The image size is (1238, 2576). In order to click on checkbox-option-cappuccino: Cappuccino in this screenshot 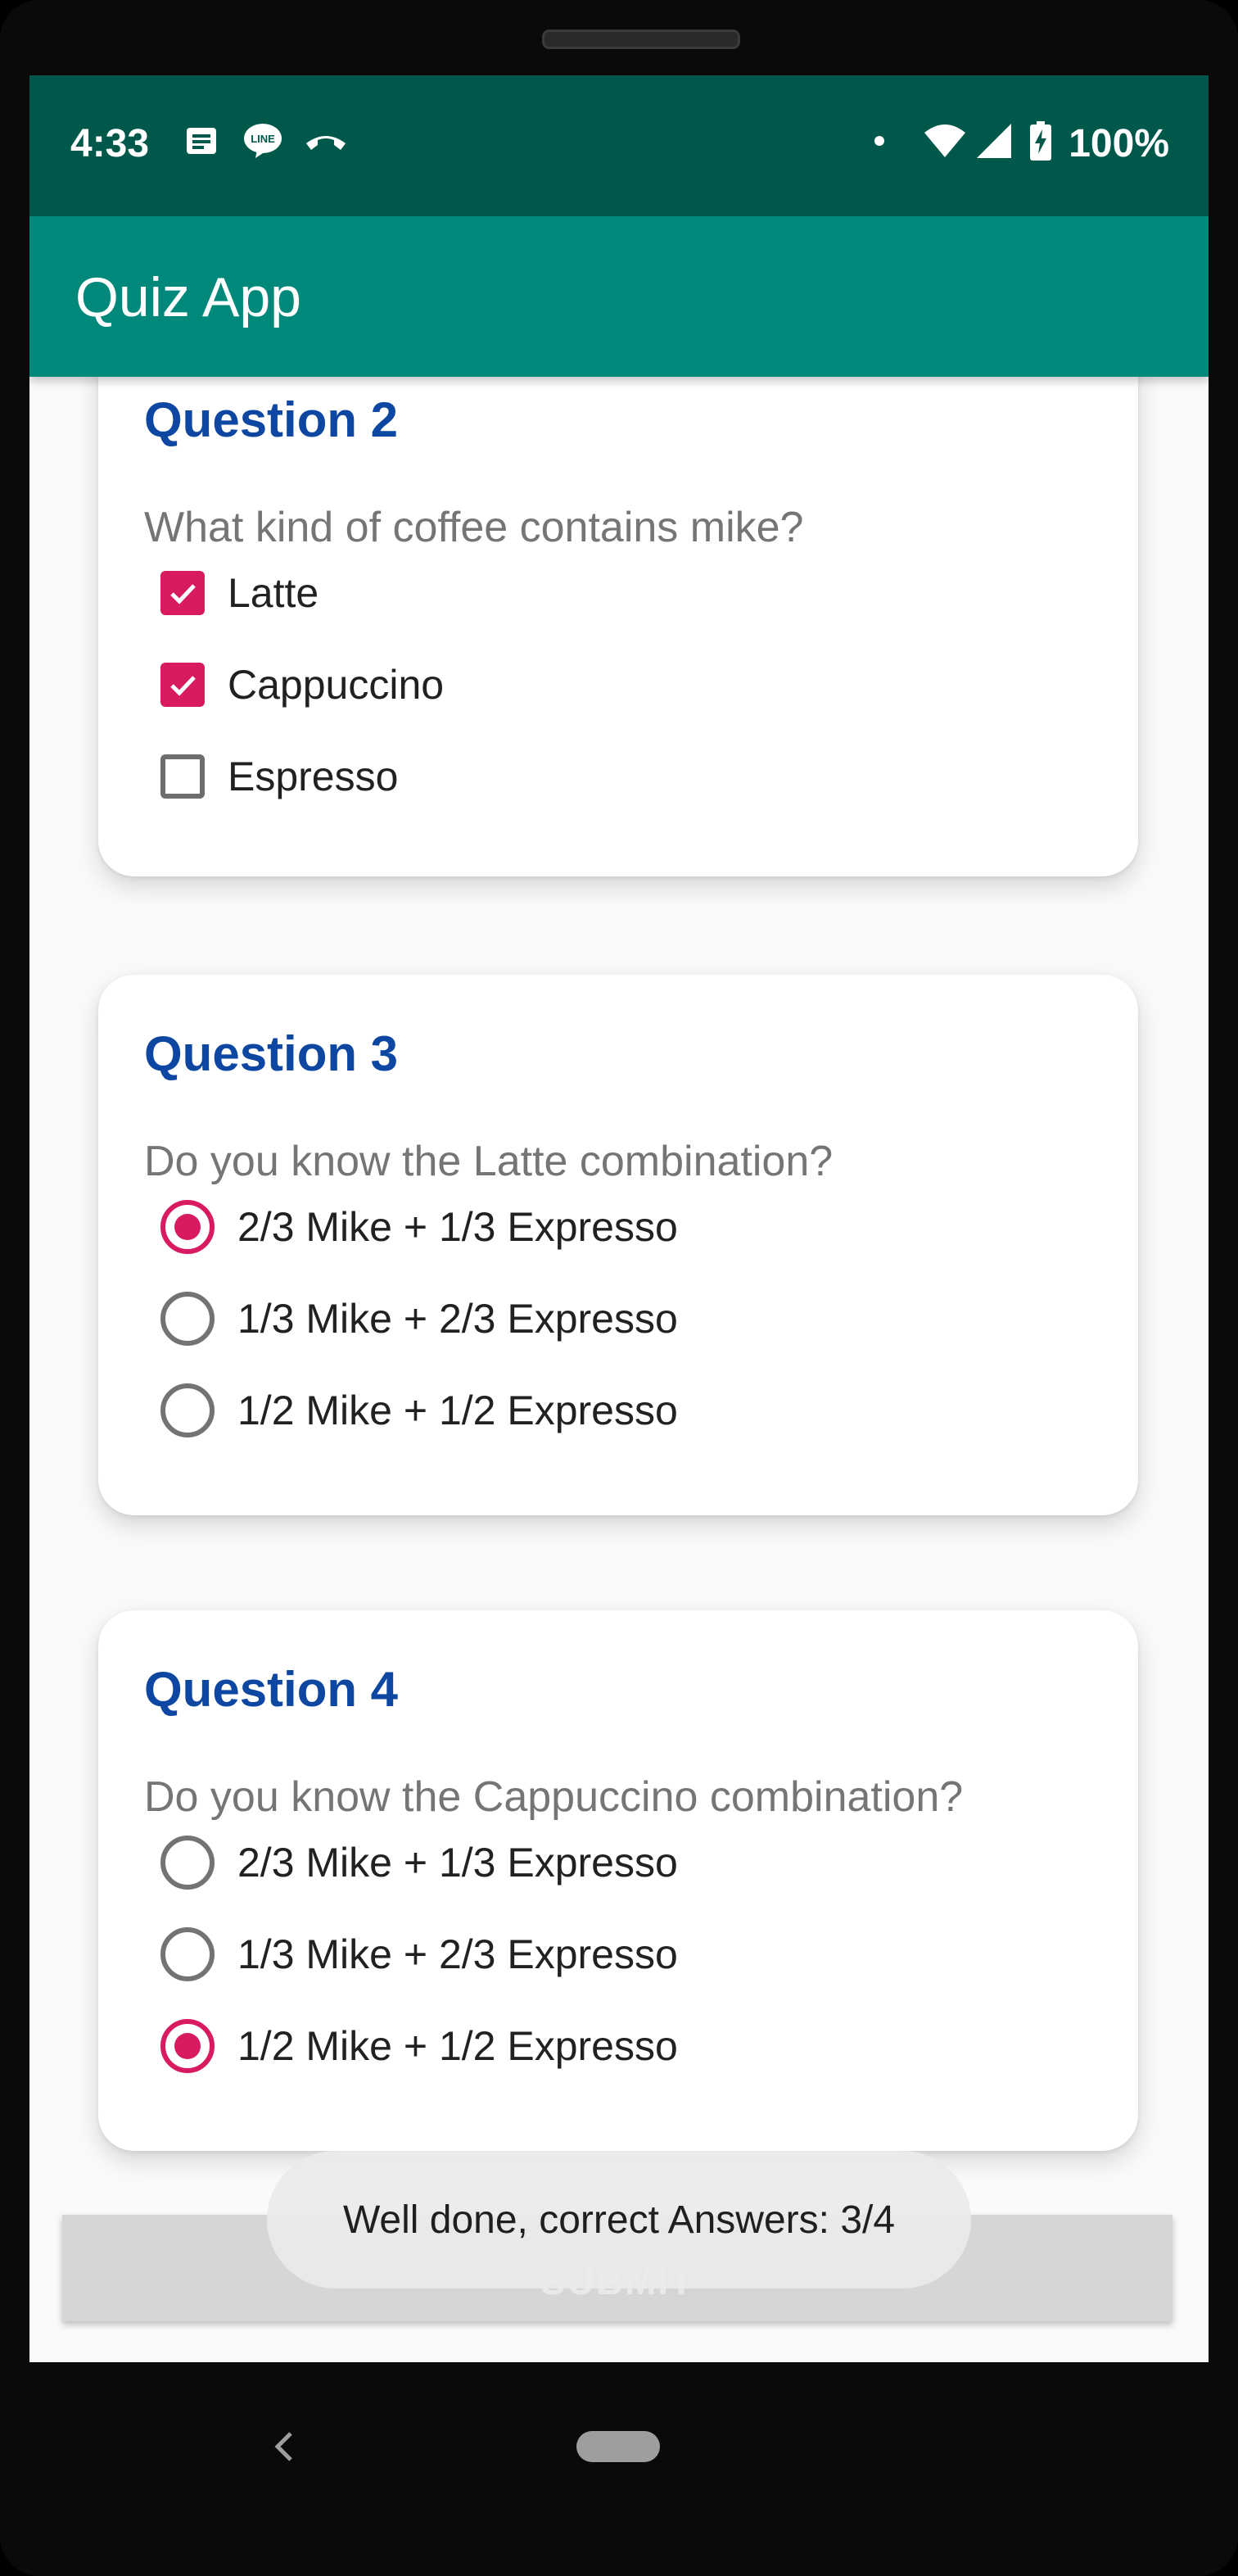, I will do `click(302, 685)`.